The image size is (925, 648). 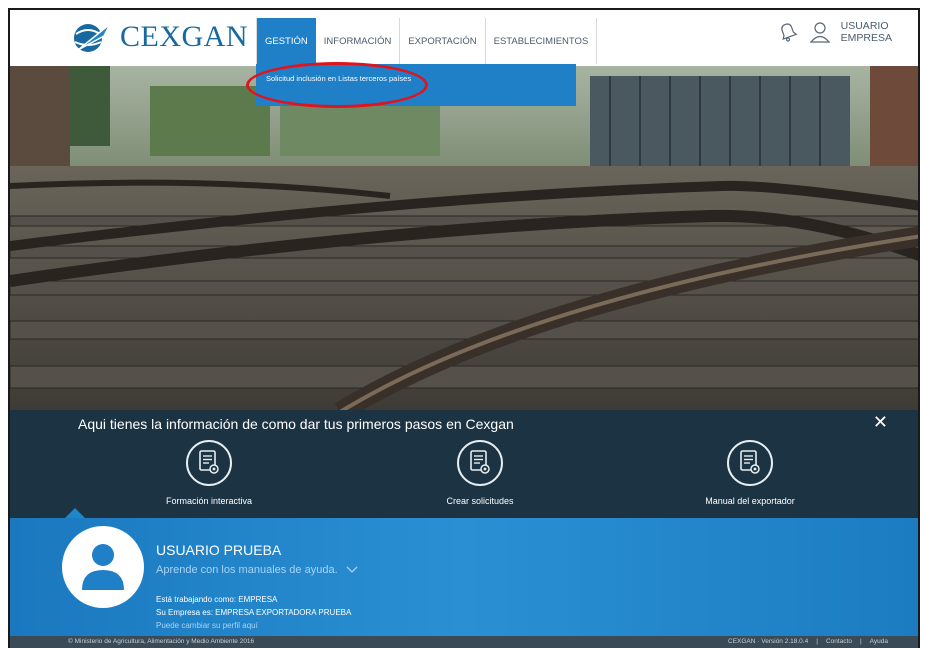 What do you see at coordinates (834, 32) in the screenshot?
I see `header-actions: USUARIO EMPRESA` at bounding box center [834, 32].